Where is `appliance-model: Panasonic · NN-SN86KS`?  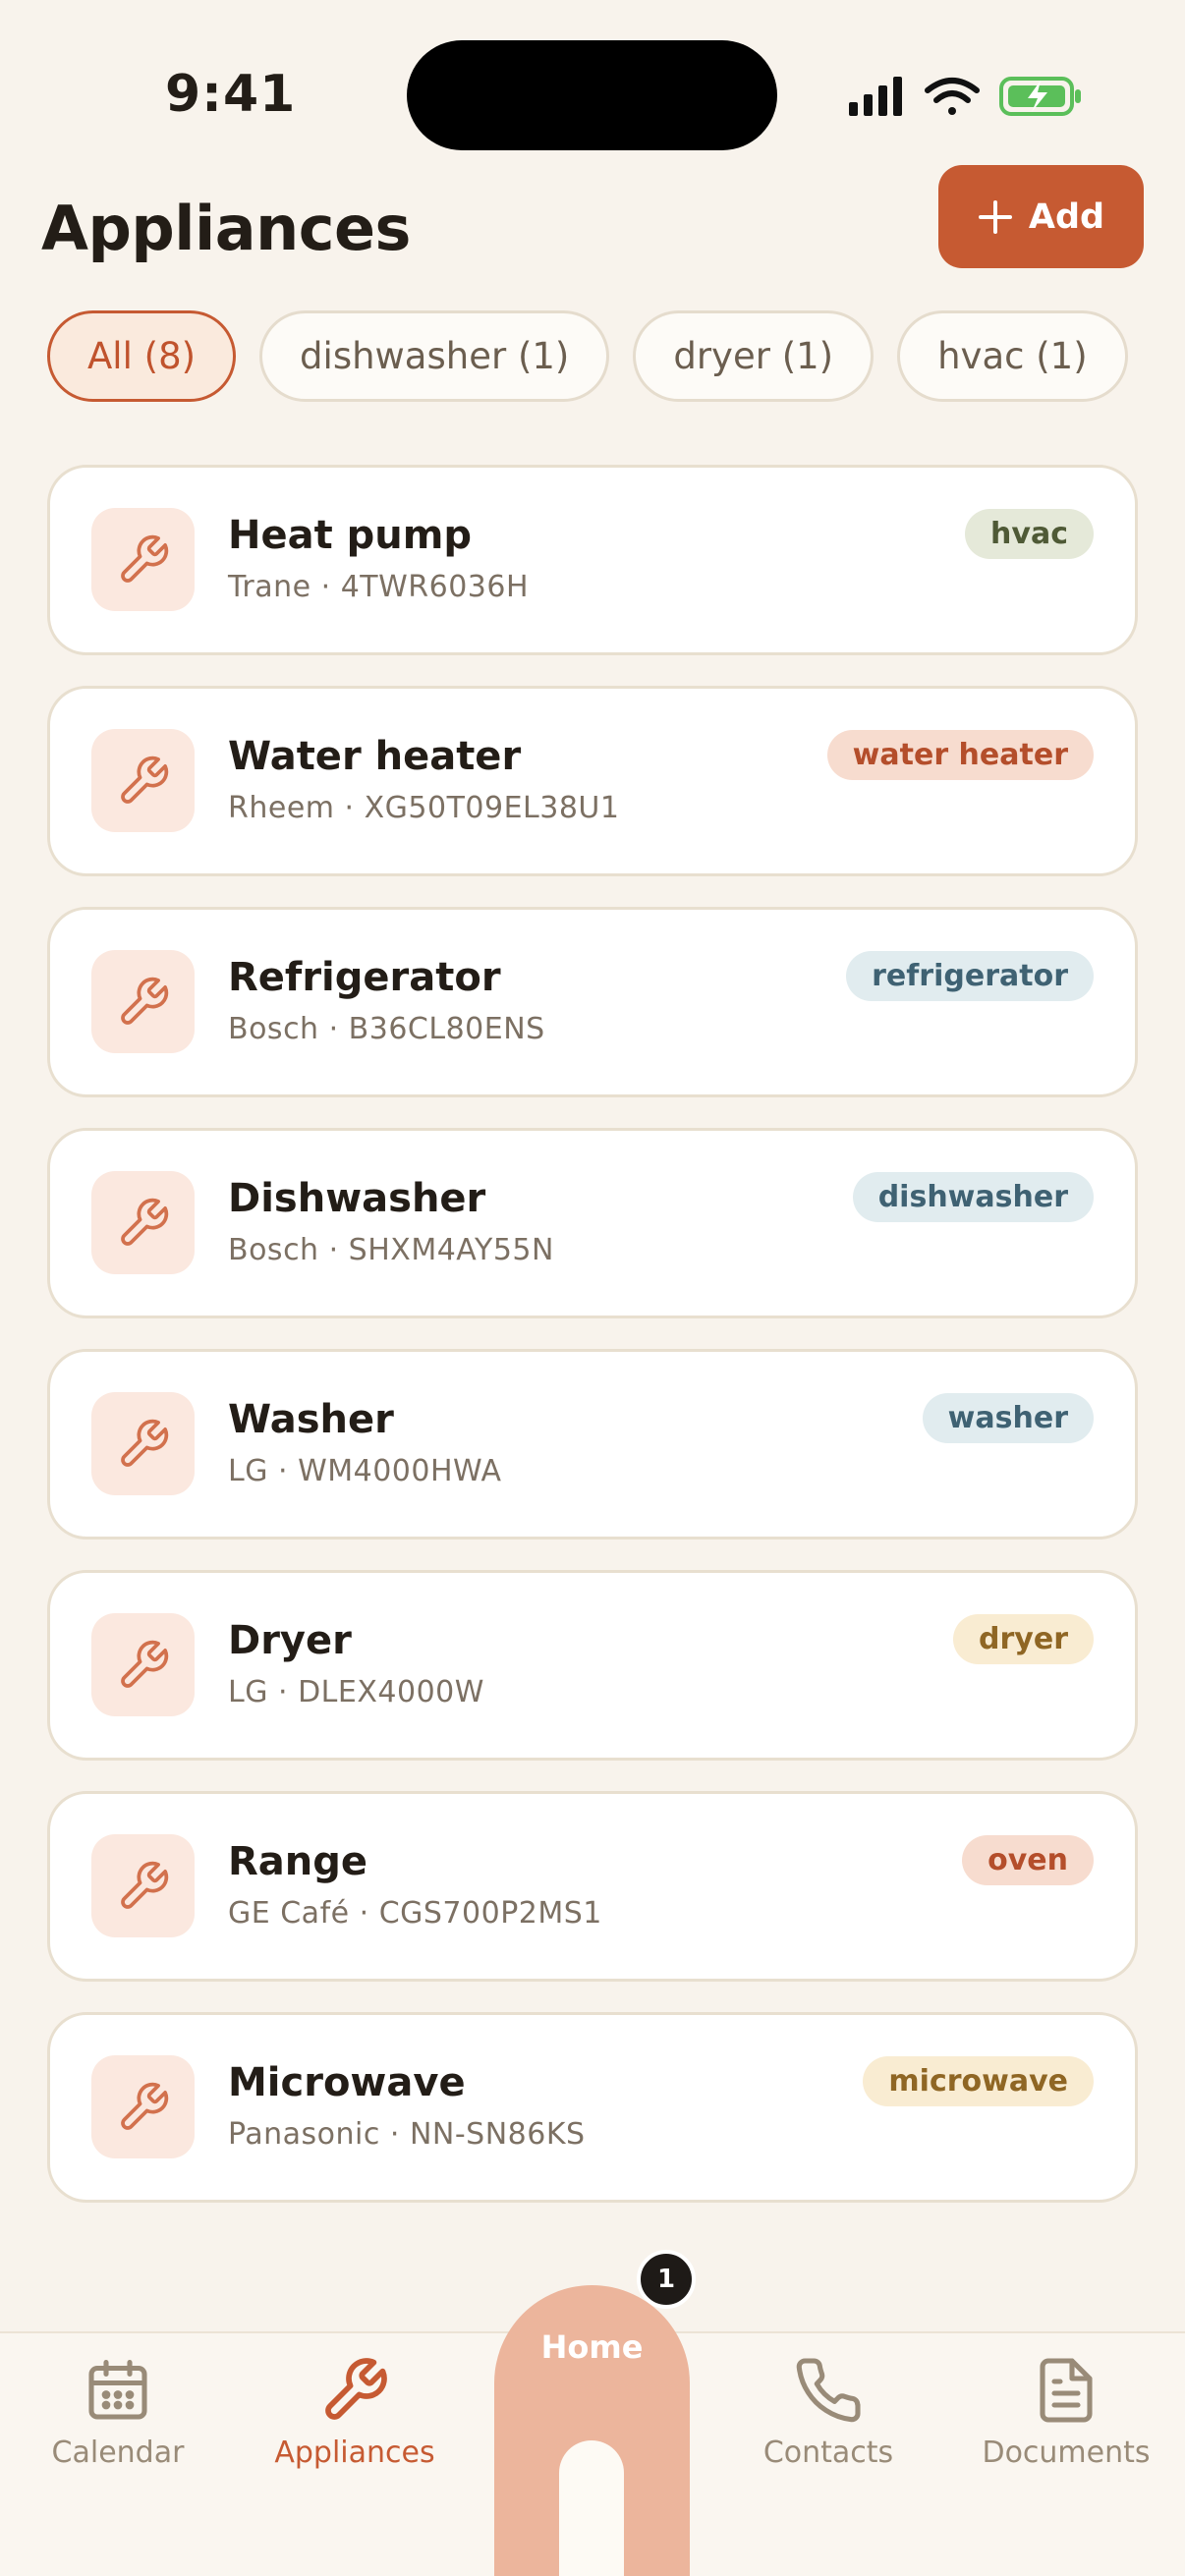 appliance-model: Panasonic · NN-SN86KS is located at coordinates (407, 2134).